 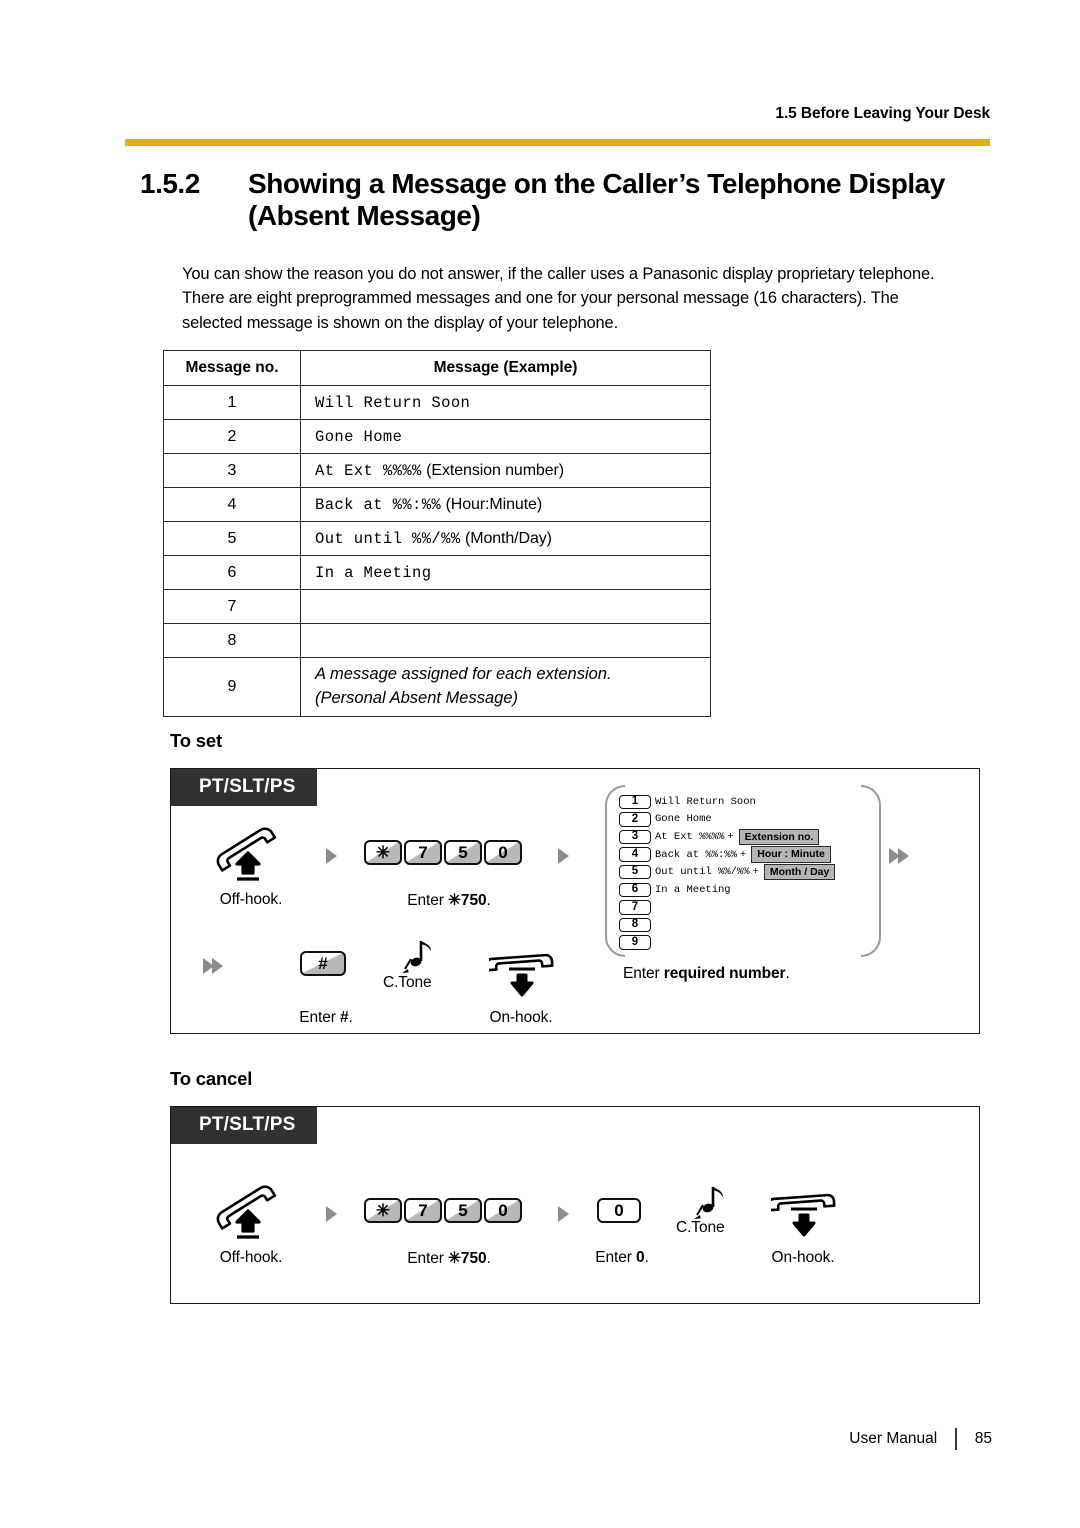 I want to click on cell-no: 1, so click(x=232, y=402).